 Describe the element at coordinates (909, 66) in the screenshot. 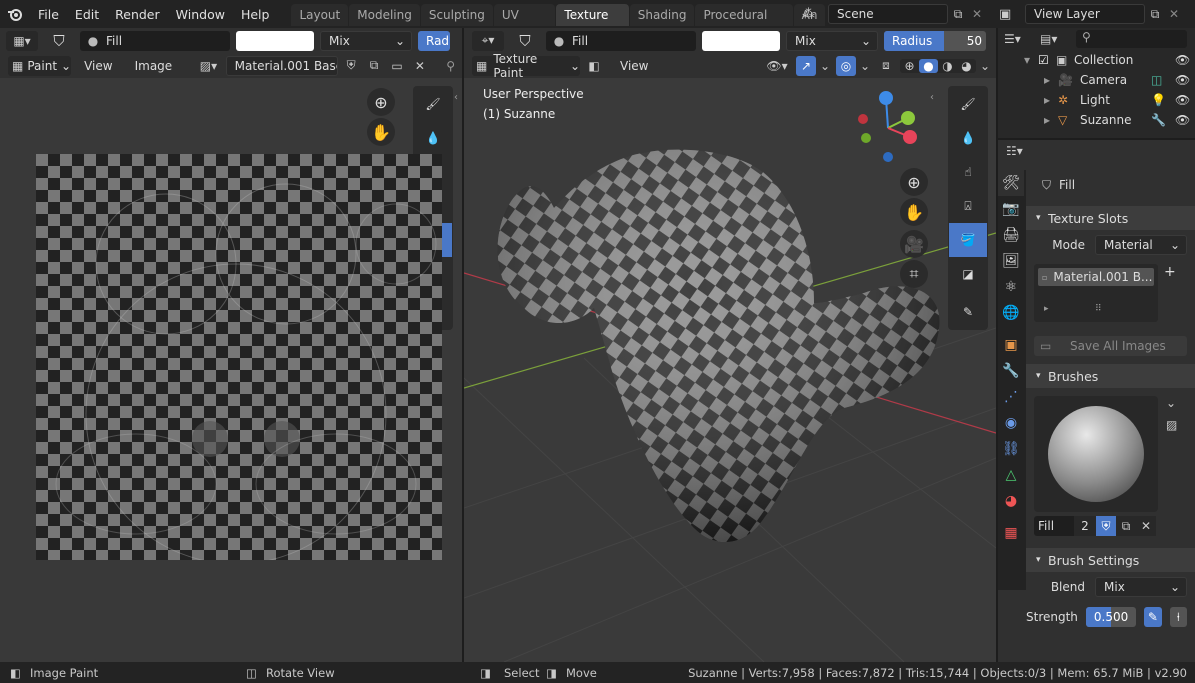

I see `wireframe-shading-icon: ⊕` at that location.